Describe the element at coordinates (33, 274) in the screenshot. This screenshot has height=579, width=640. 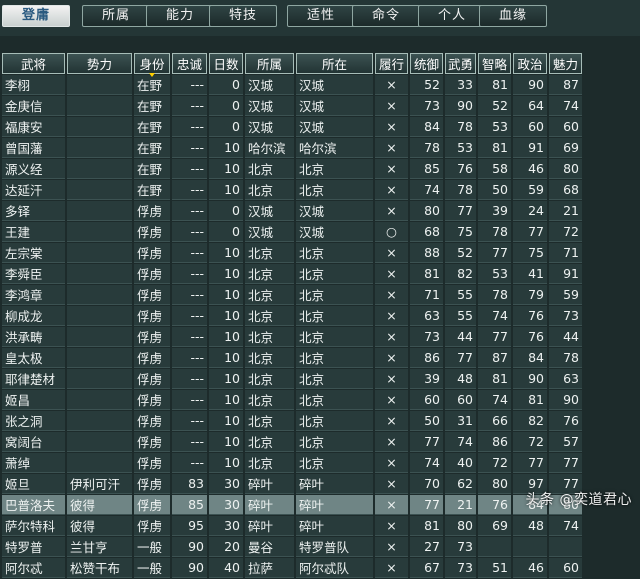
I see `cell-name: 李舜臣` at that location.